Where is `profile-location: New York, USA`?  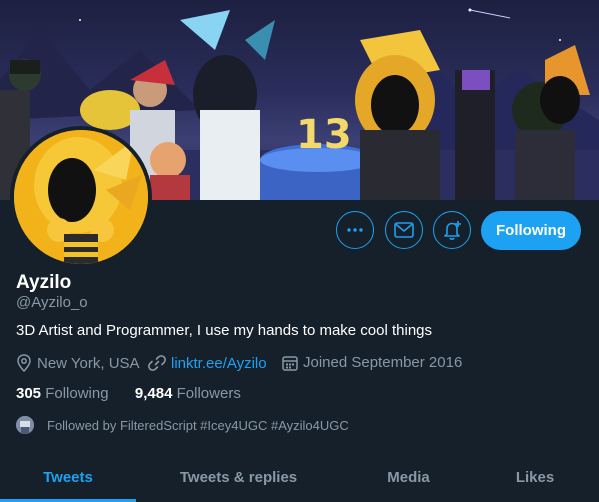
profile-location: New York, USA is located at coordinates (78, 363).